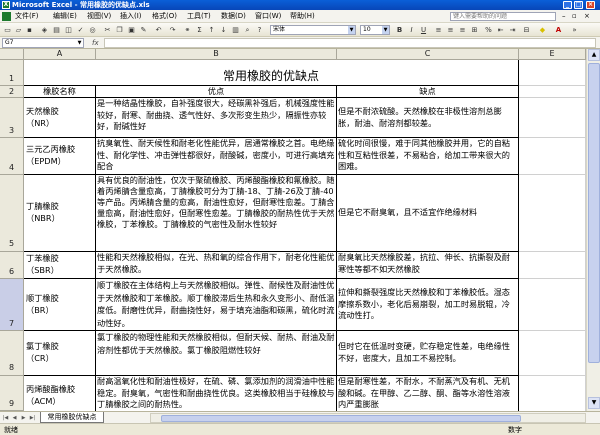  I want to click on prev-sheet-icon: ◀, so click(14, 418).